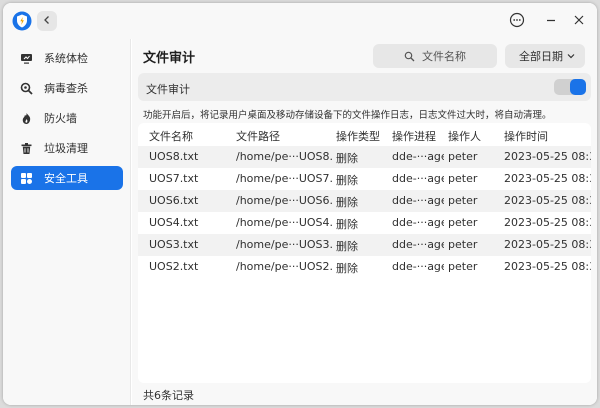 This screenshot has width=600, height=408. I want to click on sidebar-item-security-tools: 安全工具, so click(67, 178).